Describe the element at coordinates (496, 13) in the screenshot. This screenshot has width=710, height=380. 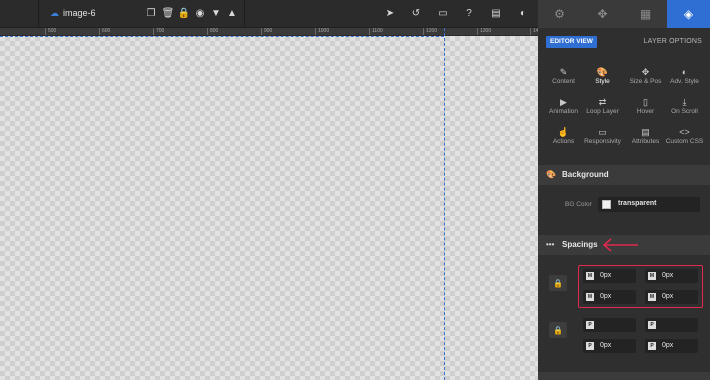
I see `comment-icon: ▤` at that location.